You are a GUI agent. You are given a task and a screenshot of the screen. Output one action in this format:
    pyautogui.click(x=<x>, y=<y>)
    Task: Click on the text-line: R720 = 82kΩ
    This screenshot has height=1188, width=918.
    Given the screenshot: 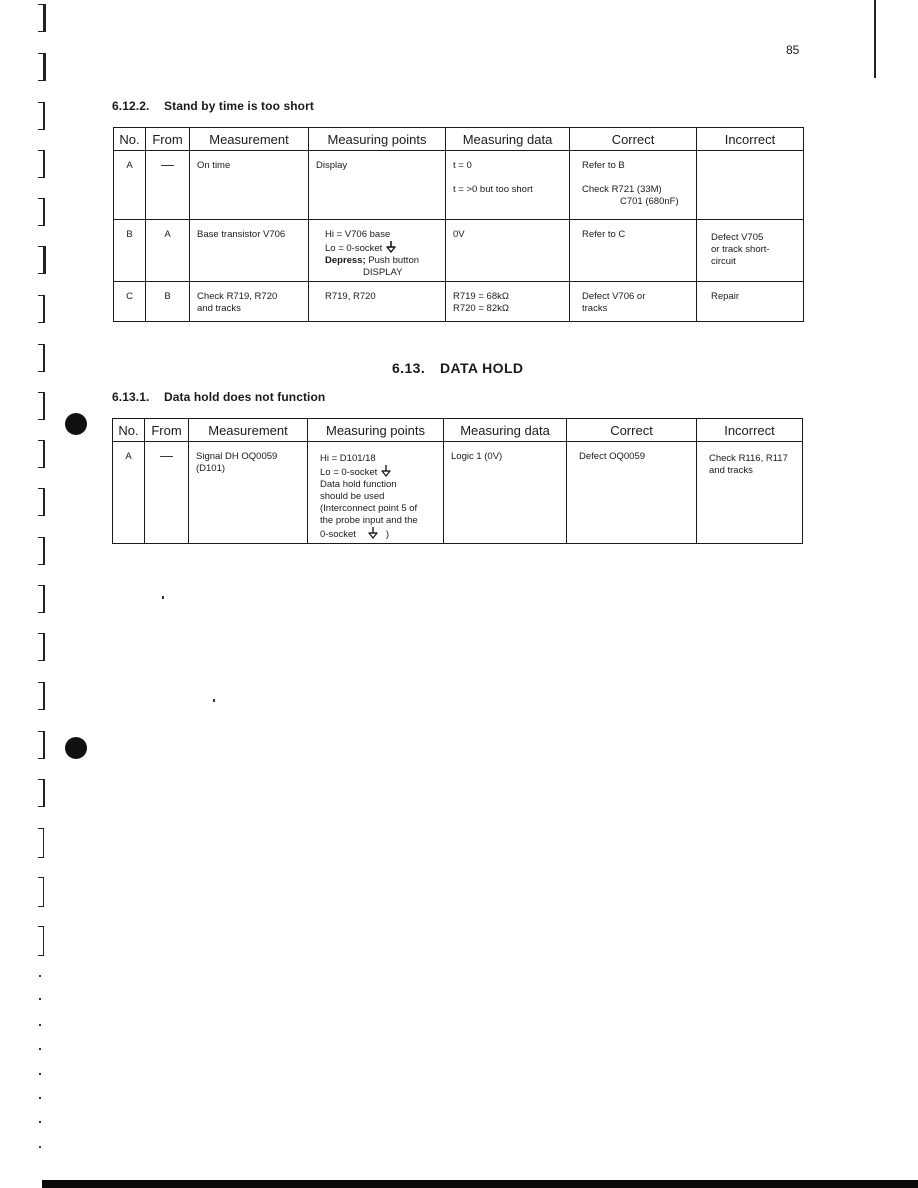 What is the action you would take?
    pyautogui.click(x=481, y=308)
    